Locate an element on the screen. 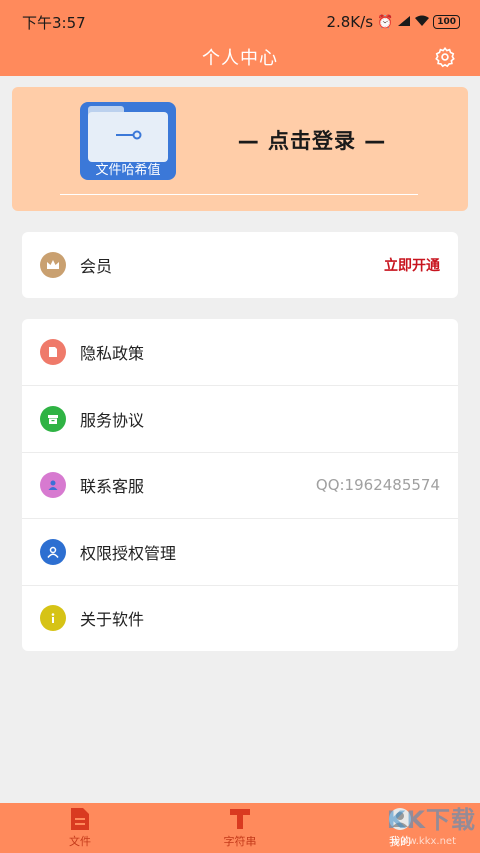  archive-icon is located at coordinates (53, 419).